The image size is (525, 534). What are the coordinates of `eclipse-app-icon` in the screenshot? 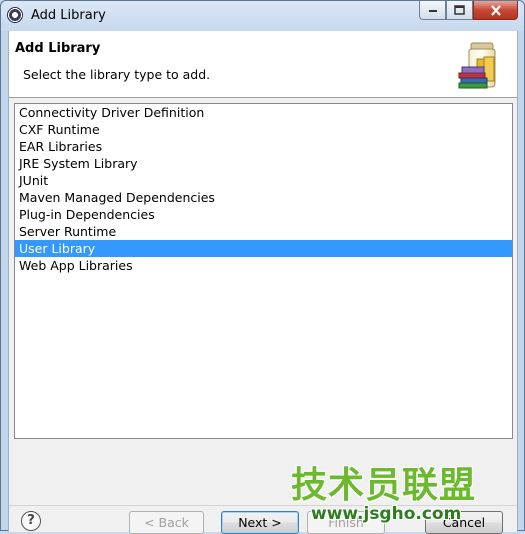 It's located at (15, 15).